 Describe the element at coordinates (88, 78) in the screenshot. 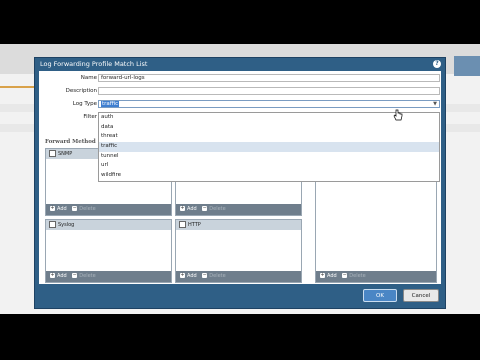

I see `name-label: Name` at that location.